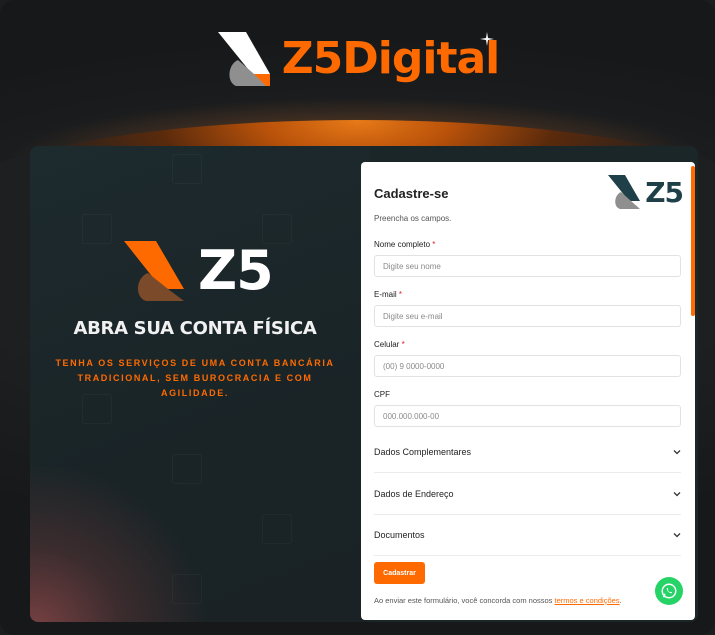 The height and width of the screenshot is (635, 715). Describe the element at coordinates (414, 494) in the screenshot. I see `section-label: Dados de Endereço` at that location.